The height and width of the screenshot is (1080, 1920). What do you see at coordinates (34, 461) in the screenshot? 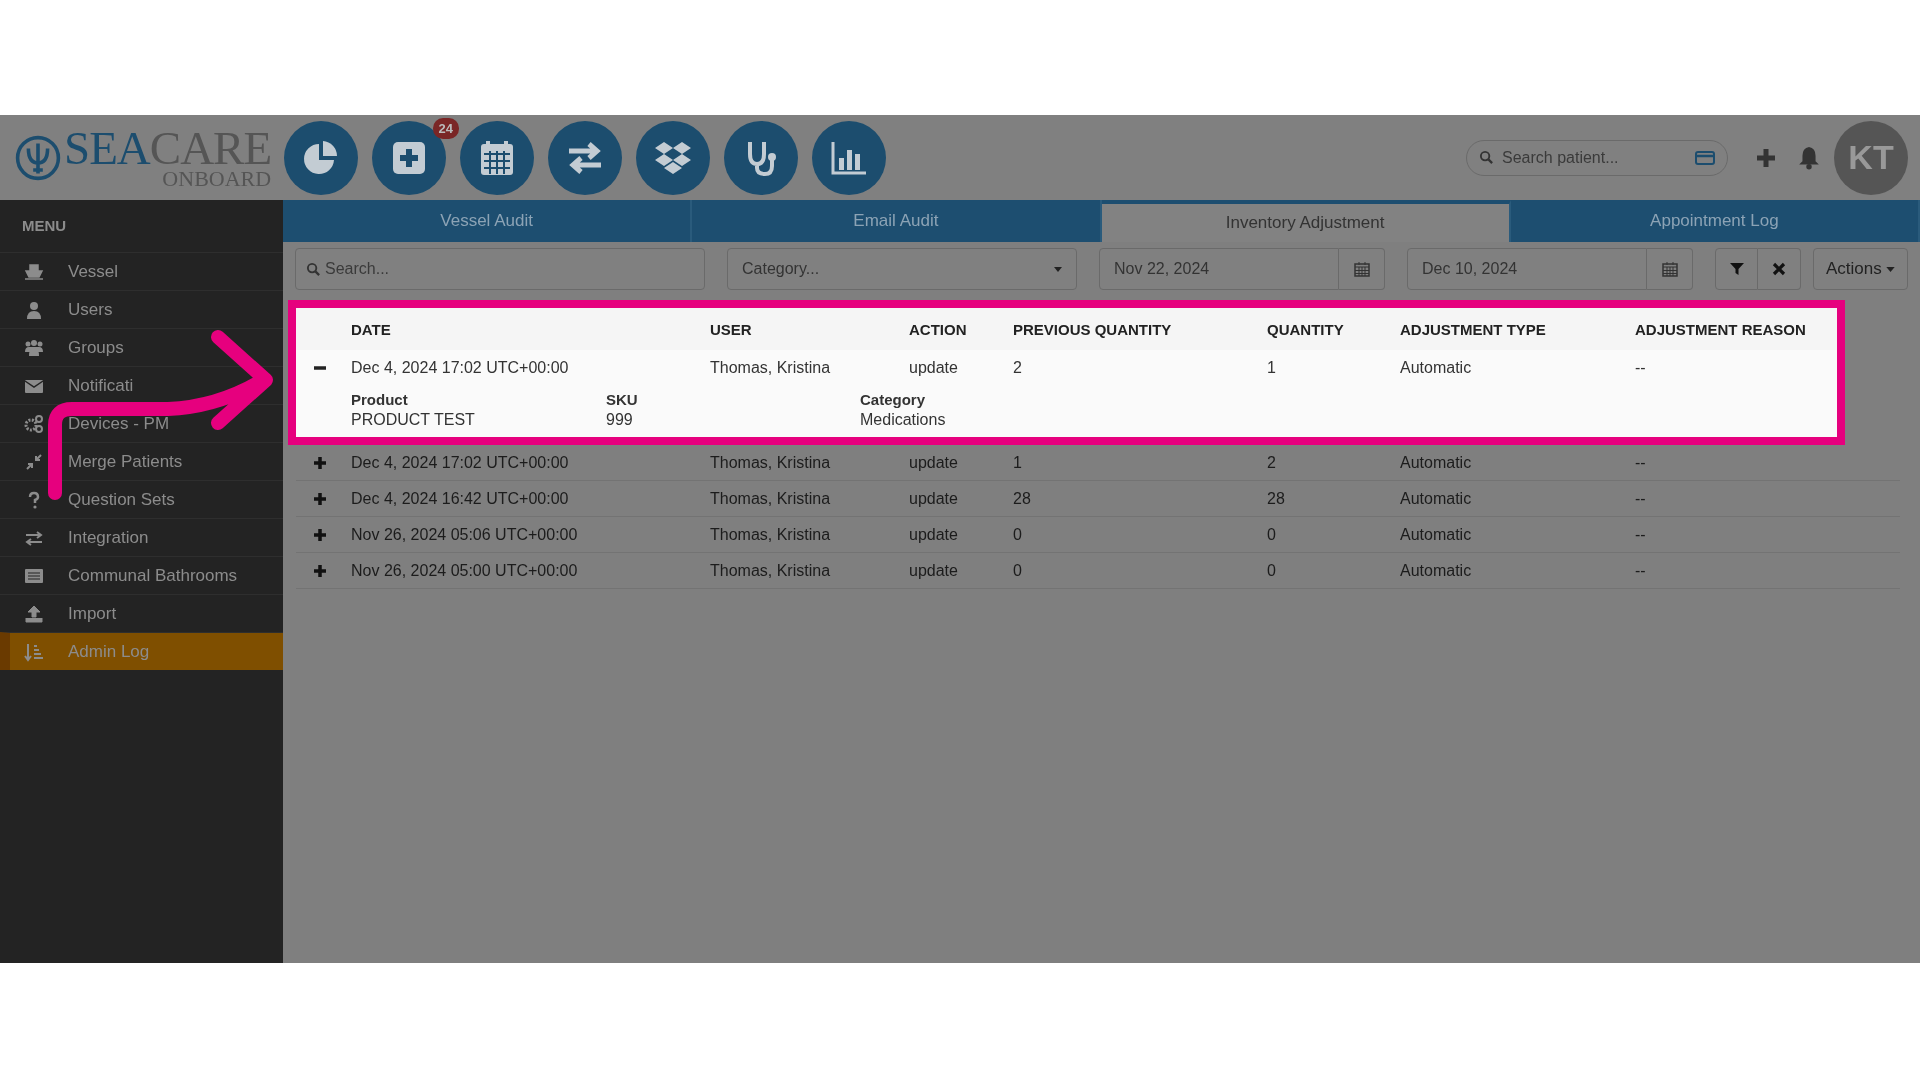
I see `compress-arrows-icon` at bounding box center [34, 461].